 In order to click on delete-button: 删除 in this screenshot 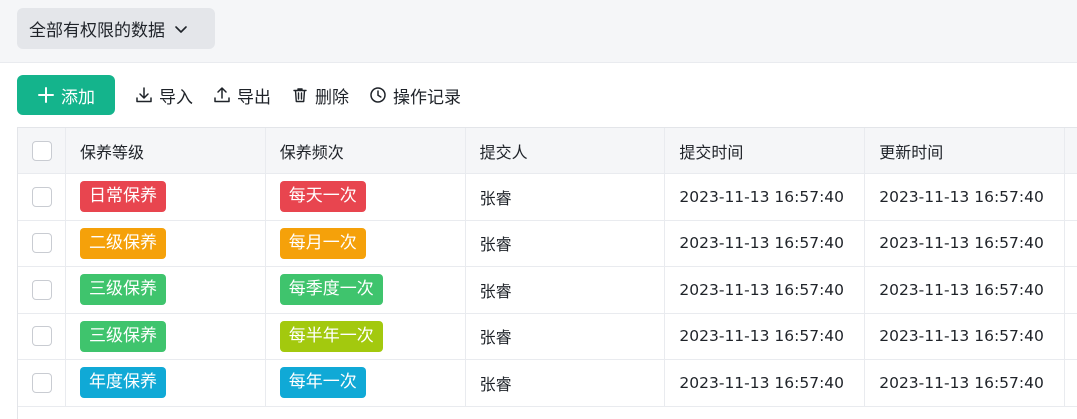, I will do `click(320, 95)`.